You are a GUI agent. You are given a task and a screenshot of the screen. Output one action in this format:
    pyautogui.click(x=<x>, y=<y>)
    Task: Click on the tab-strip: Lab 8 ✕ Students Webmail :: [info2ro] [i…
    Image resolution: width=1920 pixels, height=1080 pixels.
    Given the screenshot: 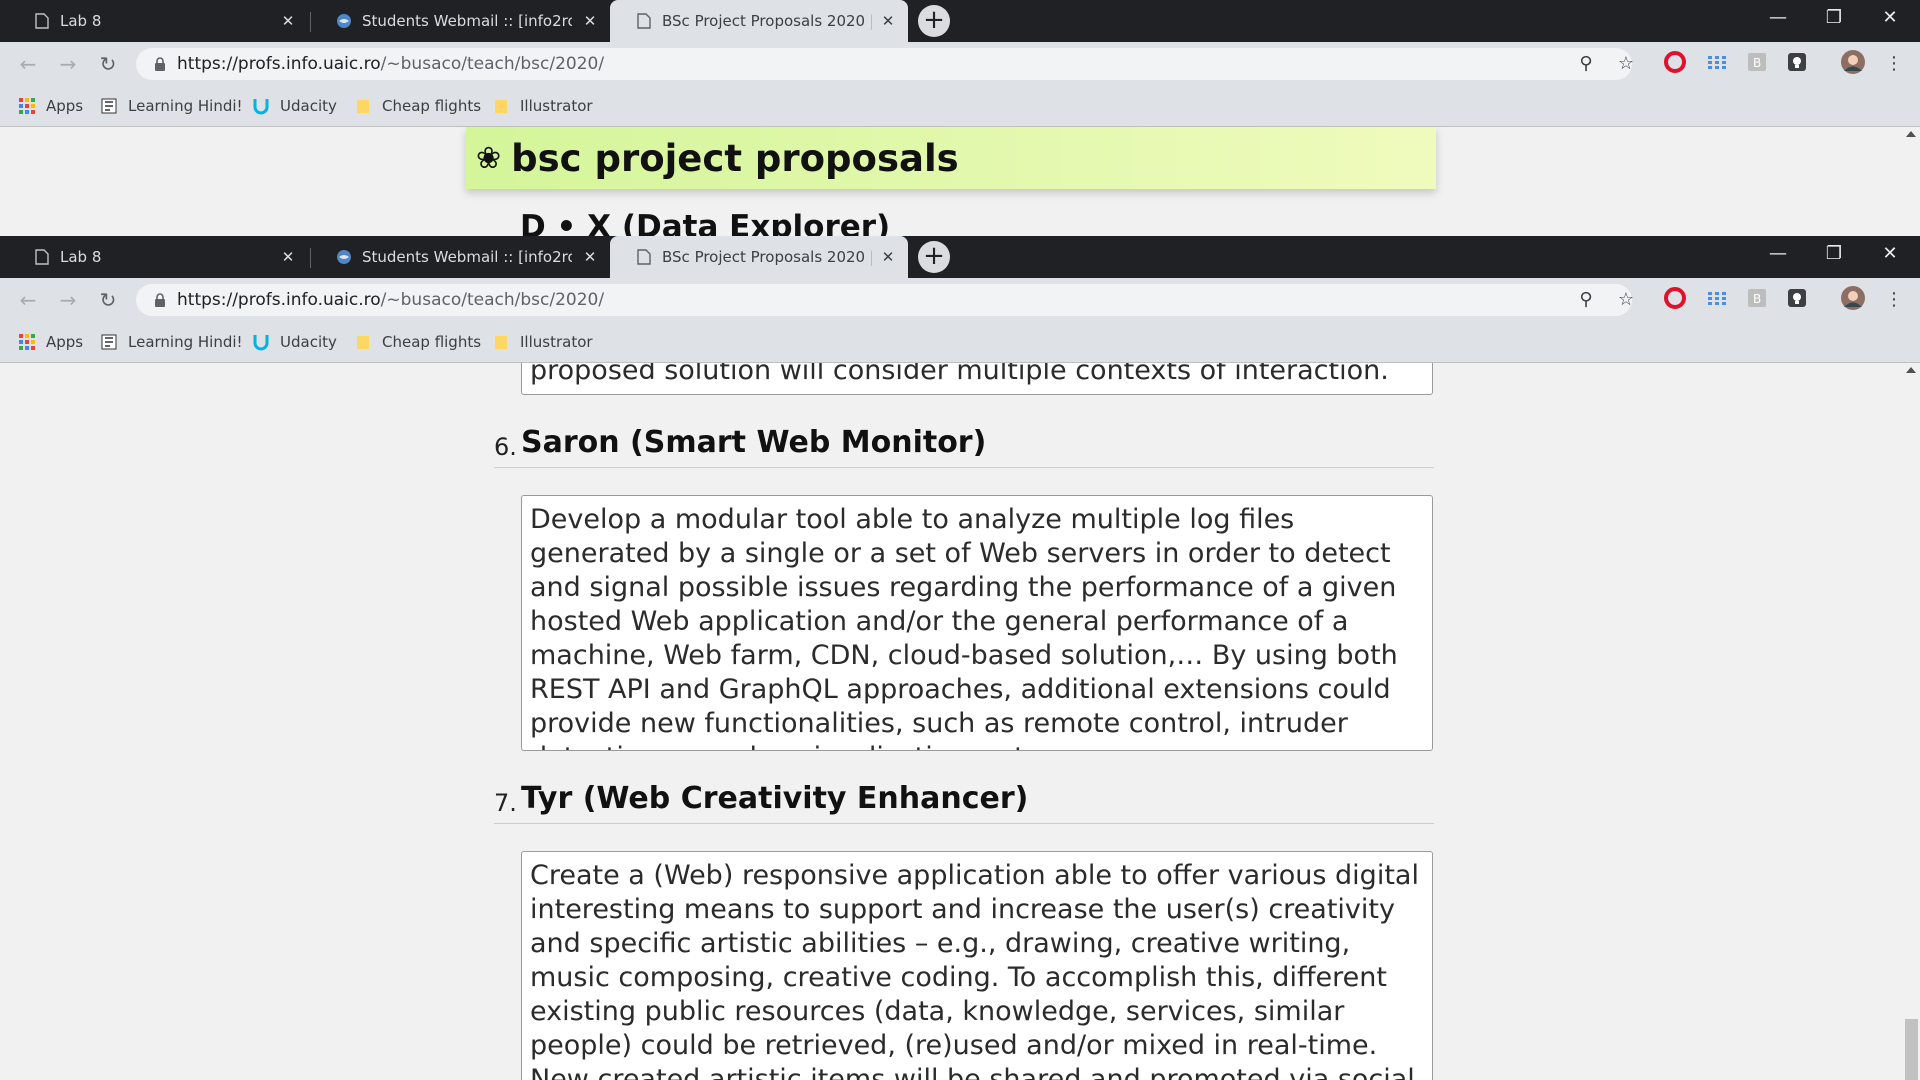 What is the action you would take?
    pyautogui.click(x=960, y=257)
    